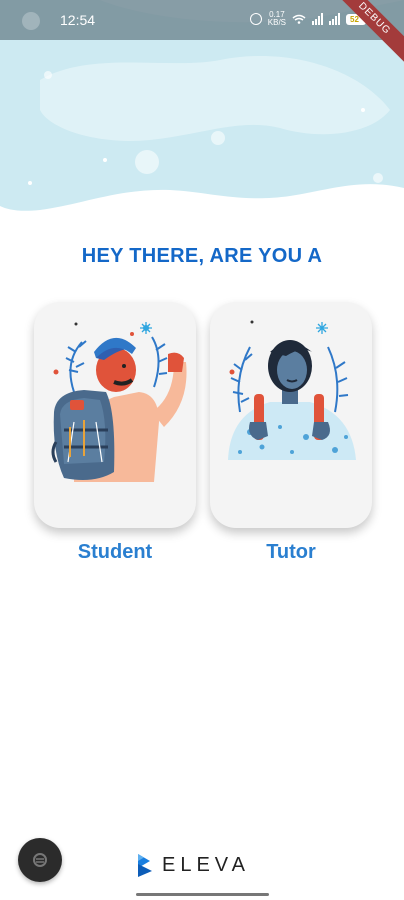  What do you see at coordinates (31, 21) in the screenshot?
I see `notification-dot-icon` at bounding box center [31, 21].